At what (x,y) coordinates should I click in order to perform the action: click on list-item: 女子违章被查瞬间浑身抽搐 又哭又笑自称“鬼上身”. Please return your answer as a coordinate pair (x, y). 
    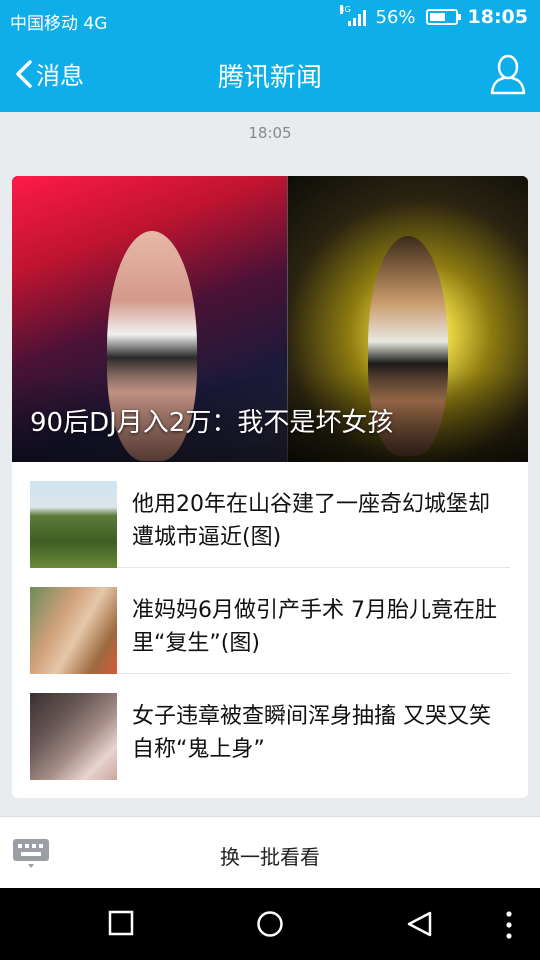
    Looking at the image, I should click on (270, 727).